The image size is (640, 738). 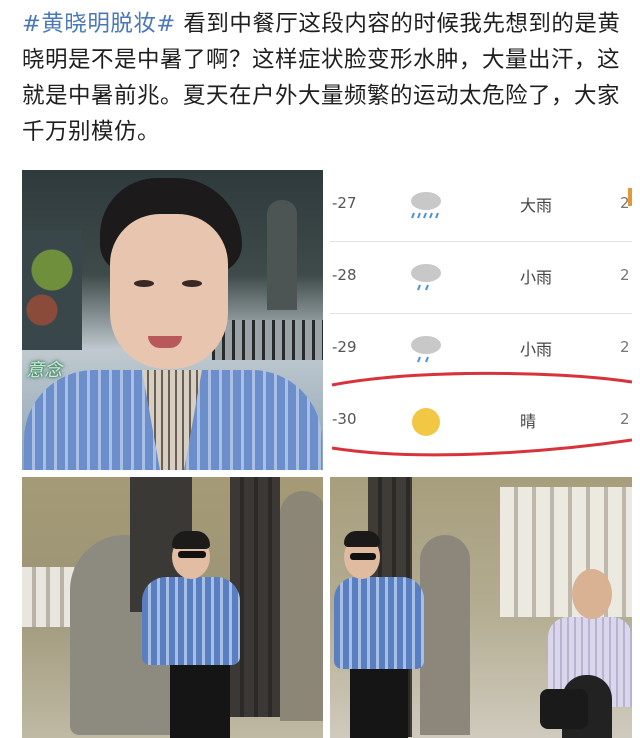 I want to click on background-plants, so click(x=52, y=290).